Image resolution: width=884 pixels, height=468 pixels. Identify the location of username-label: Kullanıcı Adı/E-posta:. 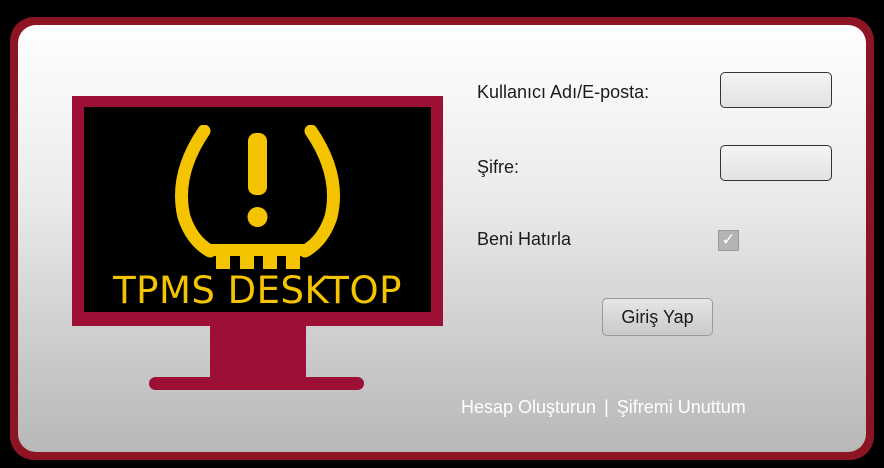
(563, 92).